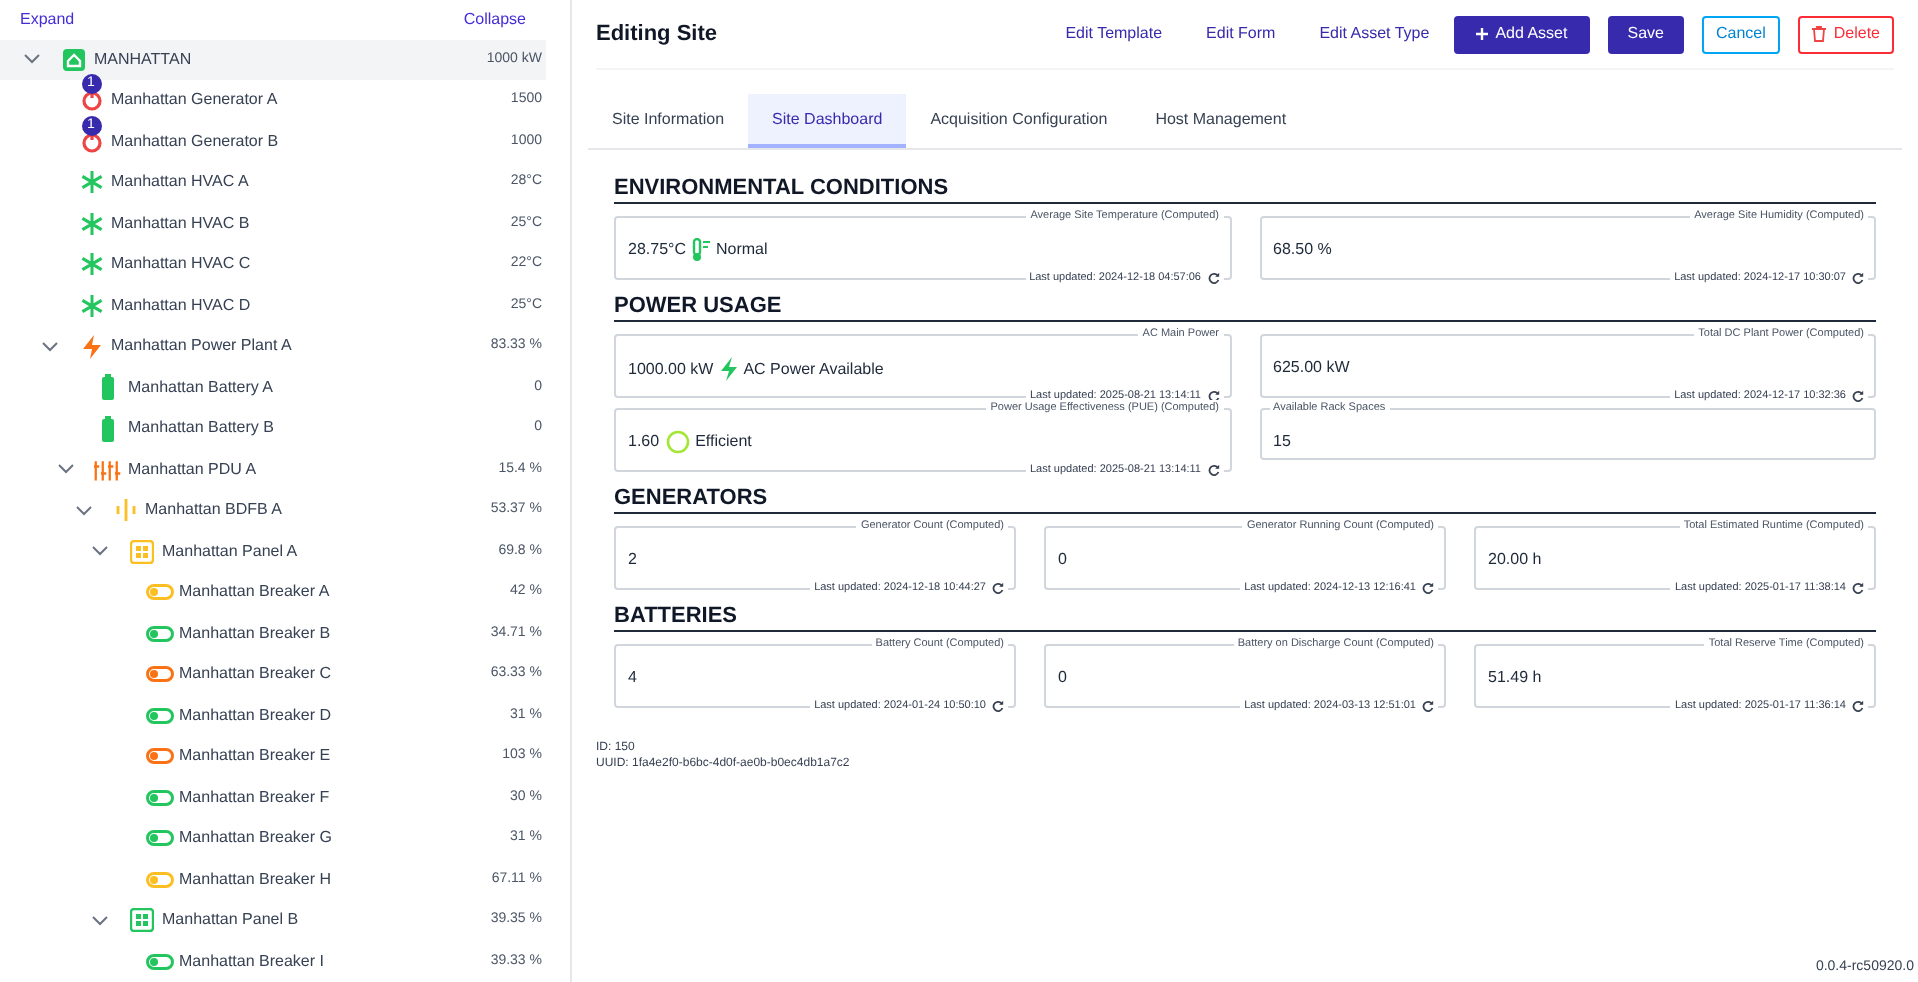 The image size is (1918, 982). What do you see at coordinates (1521, 34) in the screenshot?
I see `add-button: Add Asset` at bounding box center [1521, 34].